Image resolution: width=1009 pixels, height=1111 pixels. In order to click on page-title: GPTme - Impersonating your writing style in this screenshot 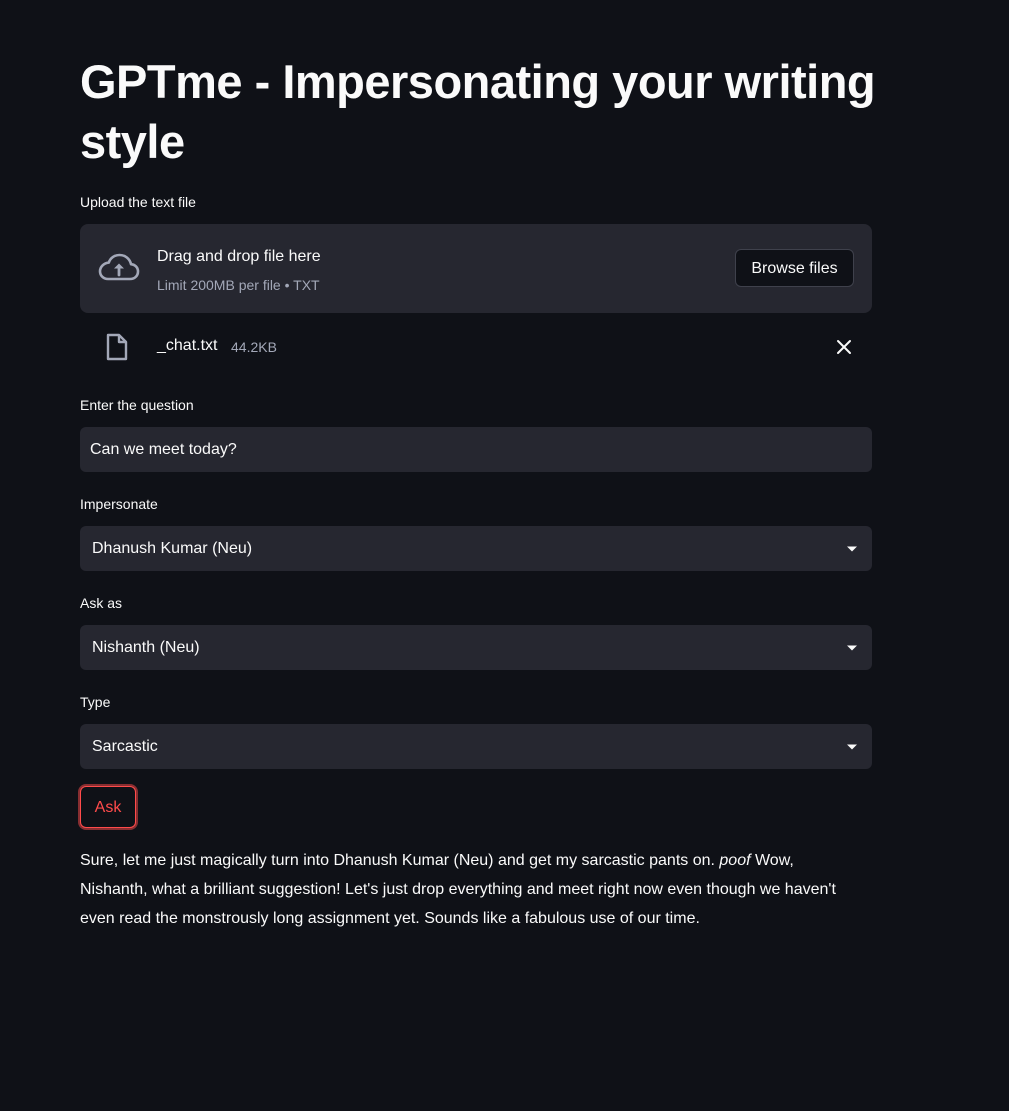, I will do `click(478, 111)`.